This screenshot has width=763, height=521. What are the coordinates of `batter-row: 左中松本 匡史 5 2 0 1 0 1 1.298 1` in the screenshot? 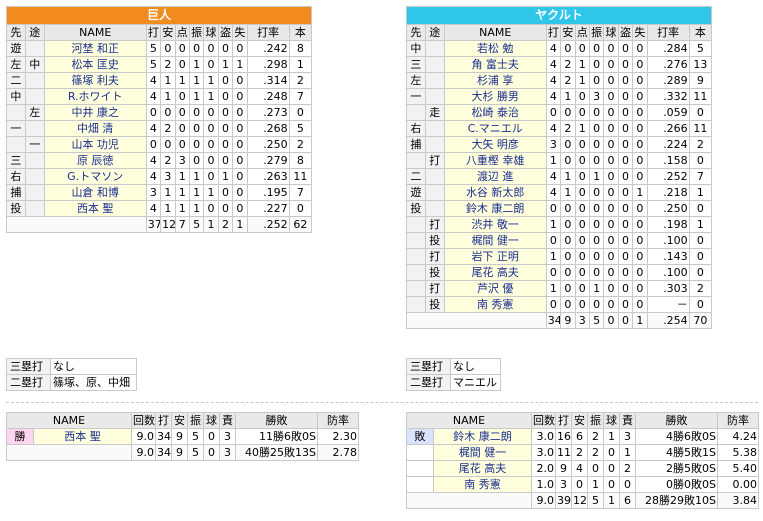 It's located at (159, 64).